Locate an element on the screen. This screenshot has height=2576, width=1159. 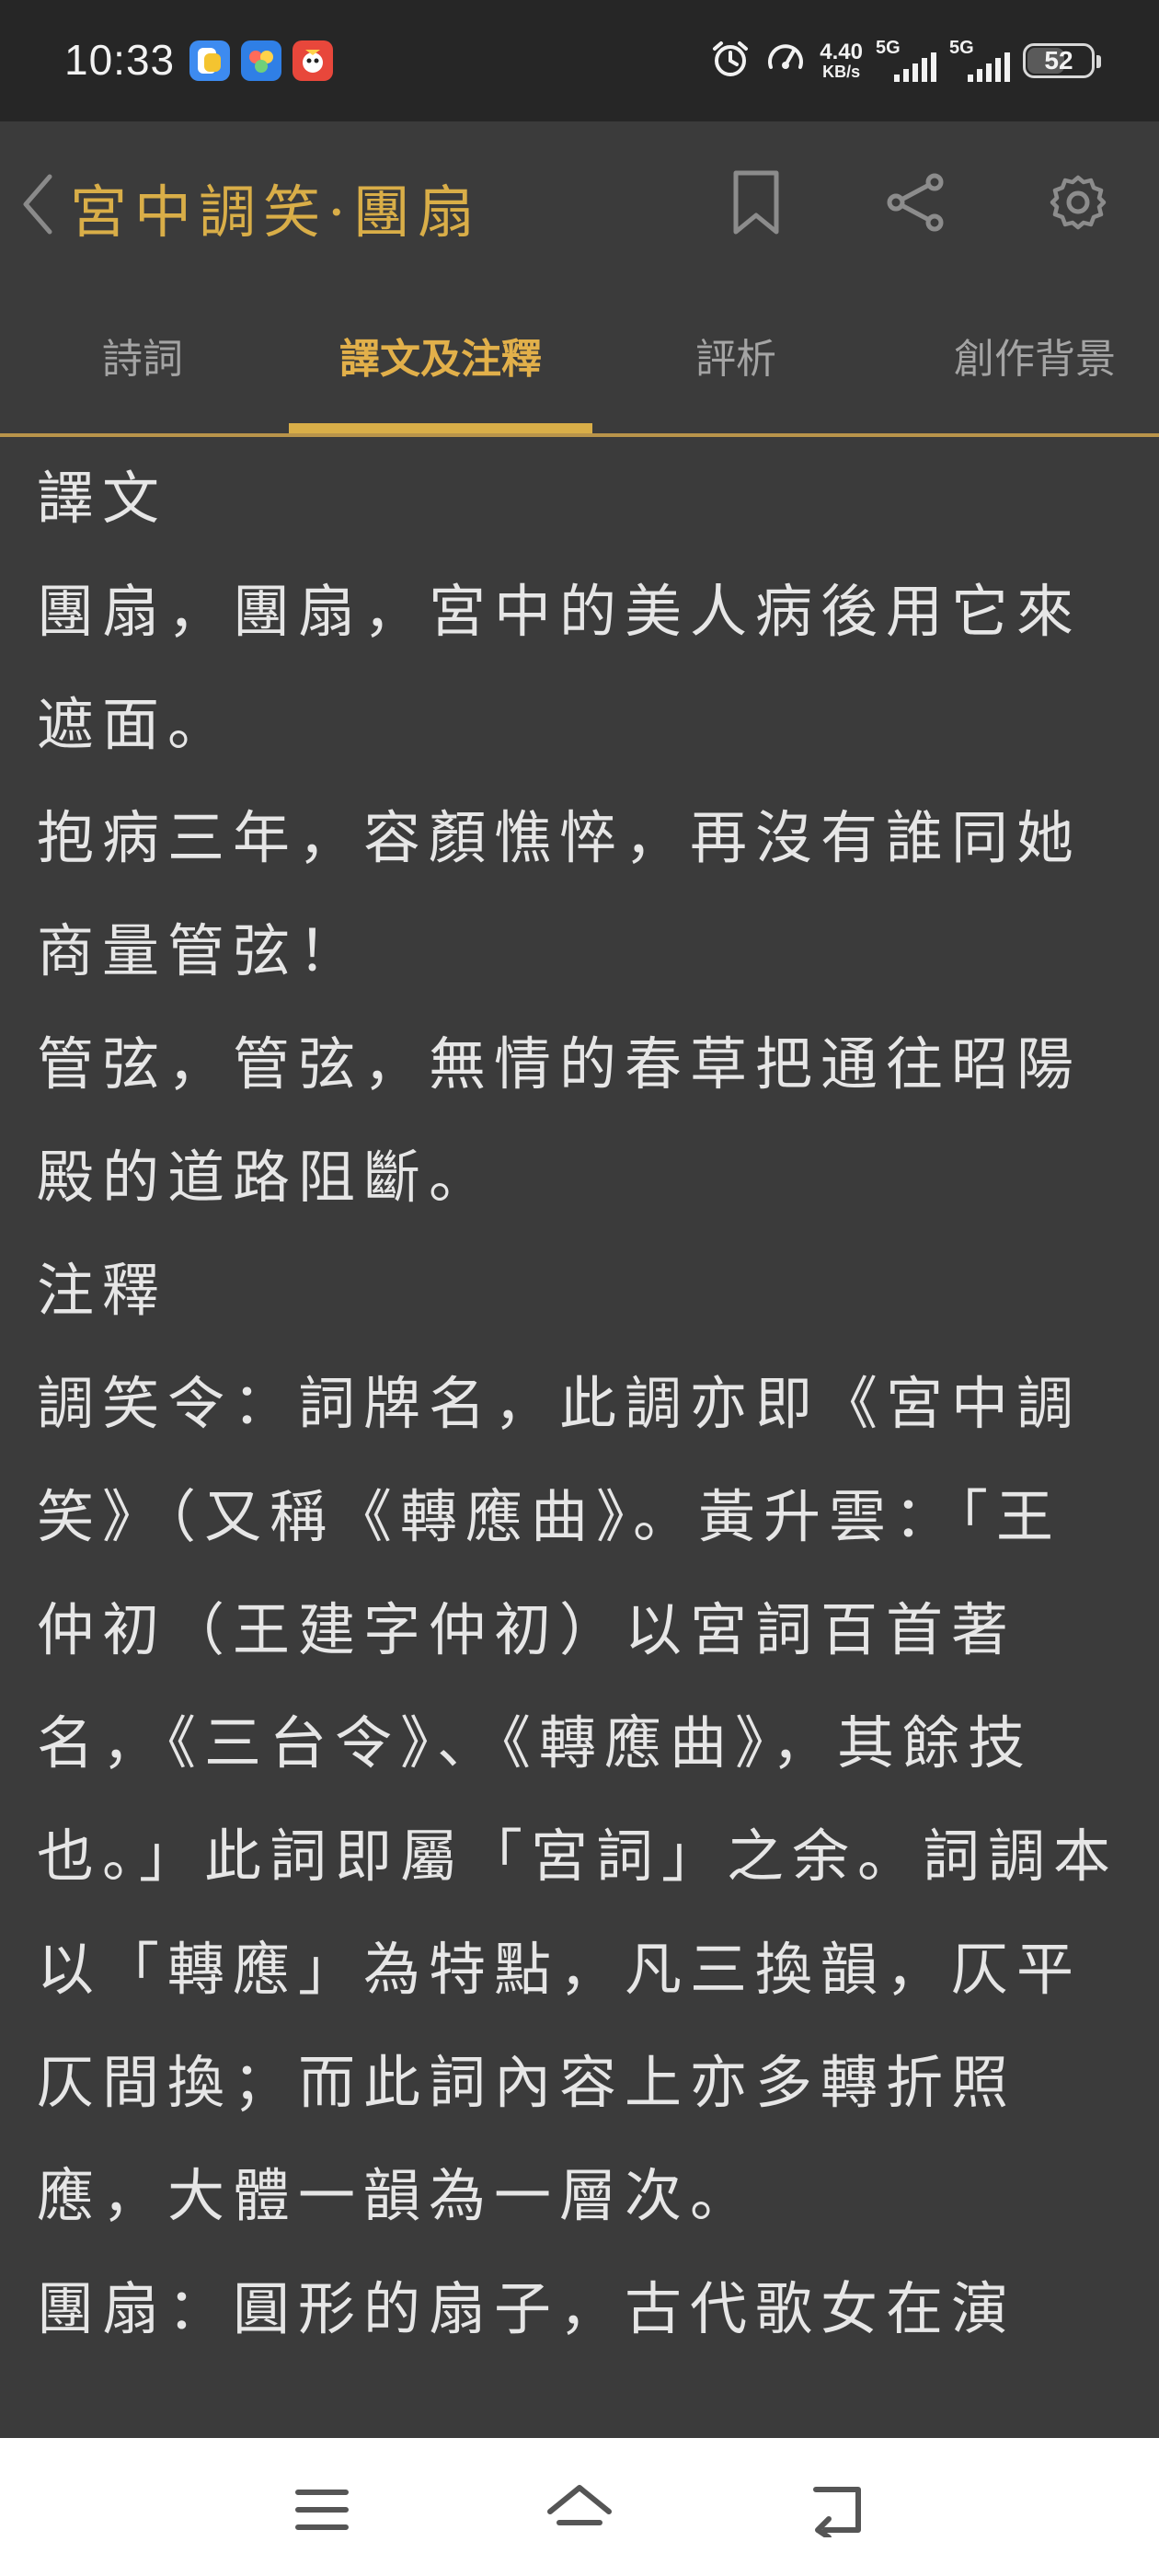
app-icon-red is located at coordinates (313, 60).